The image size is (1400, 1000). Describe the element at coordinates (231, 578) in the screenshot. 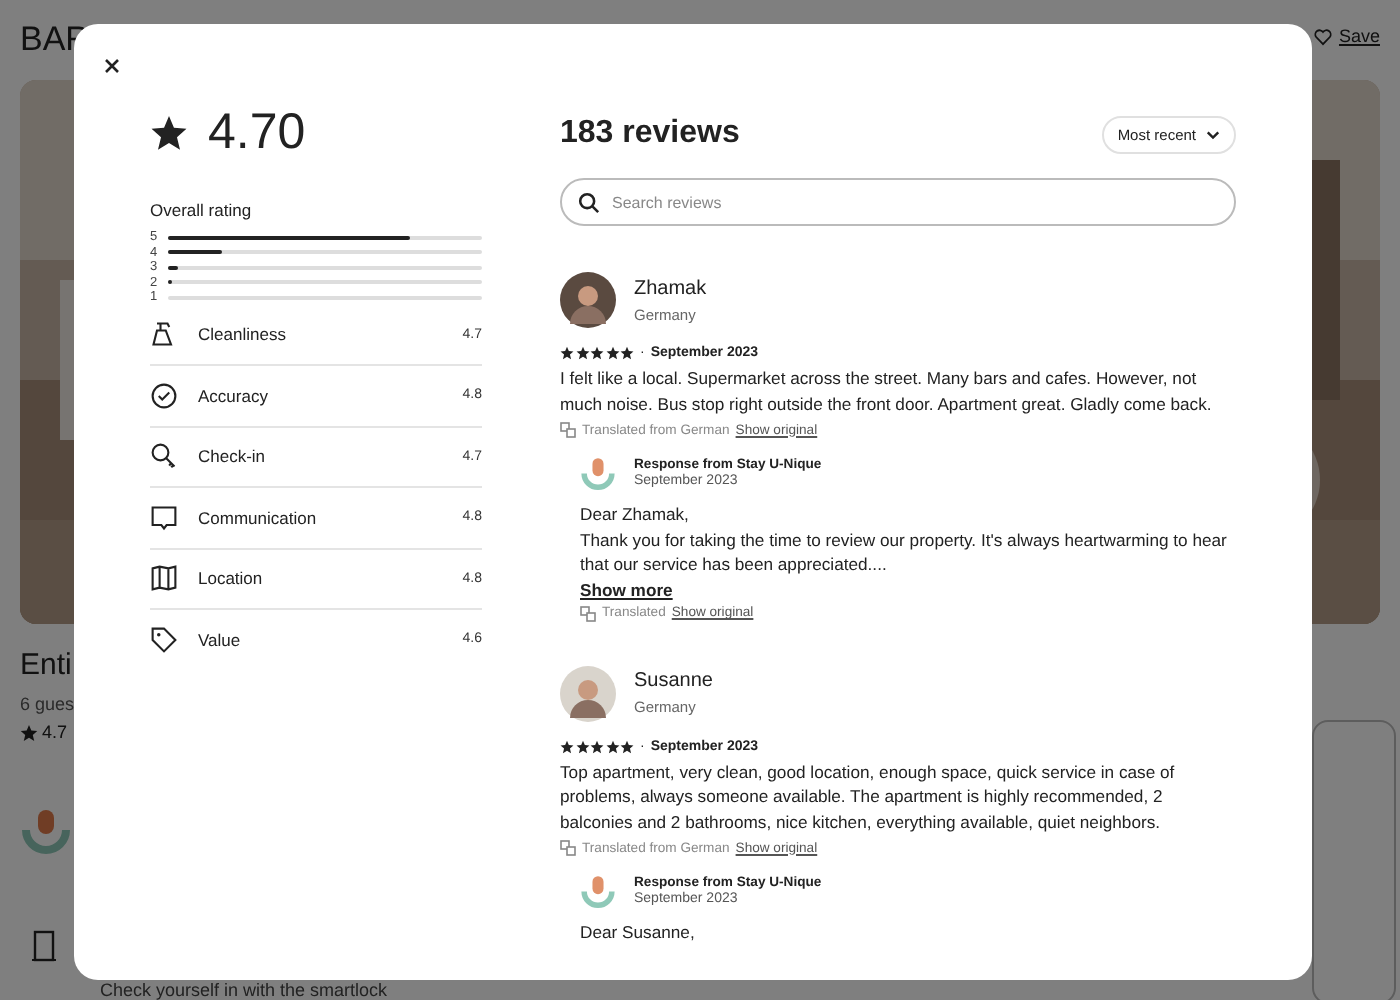

I see `category-name: Location` at that location.